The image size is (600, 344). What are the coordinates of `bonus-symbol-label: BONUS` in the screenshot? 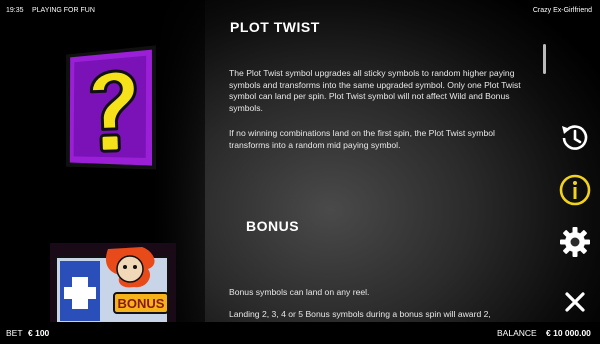 It's located at (141, 303).